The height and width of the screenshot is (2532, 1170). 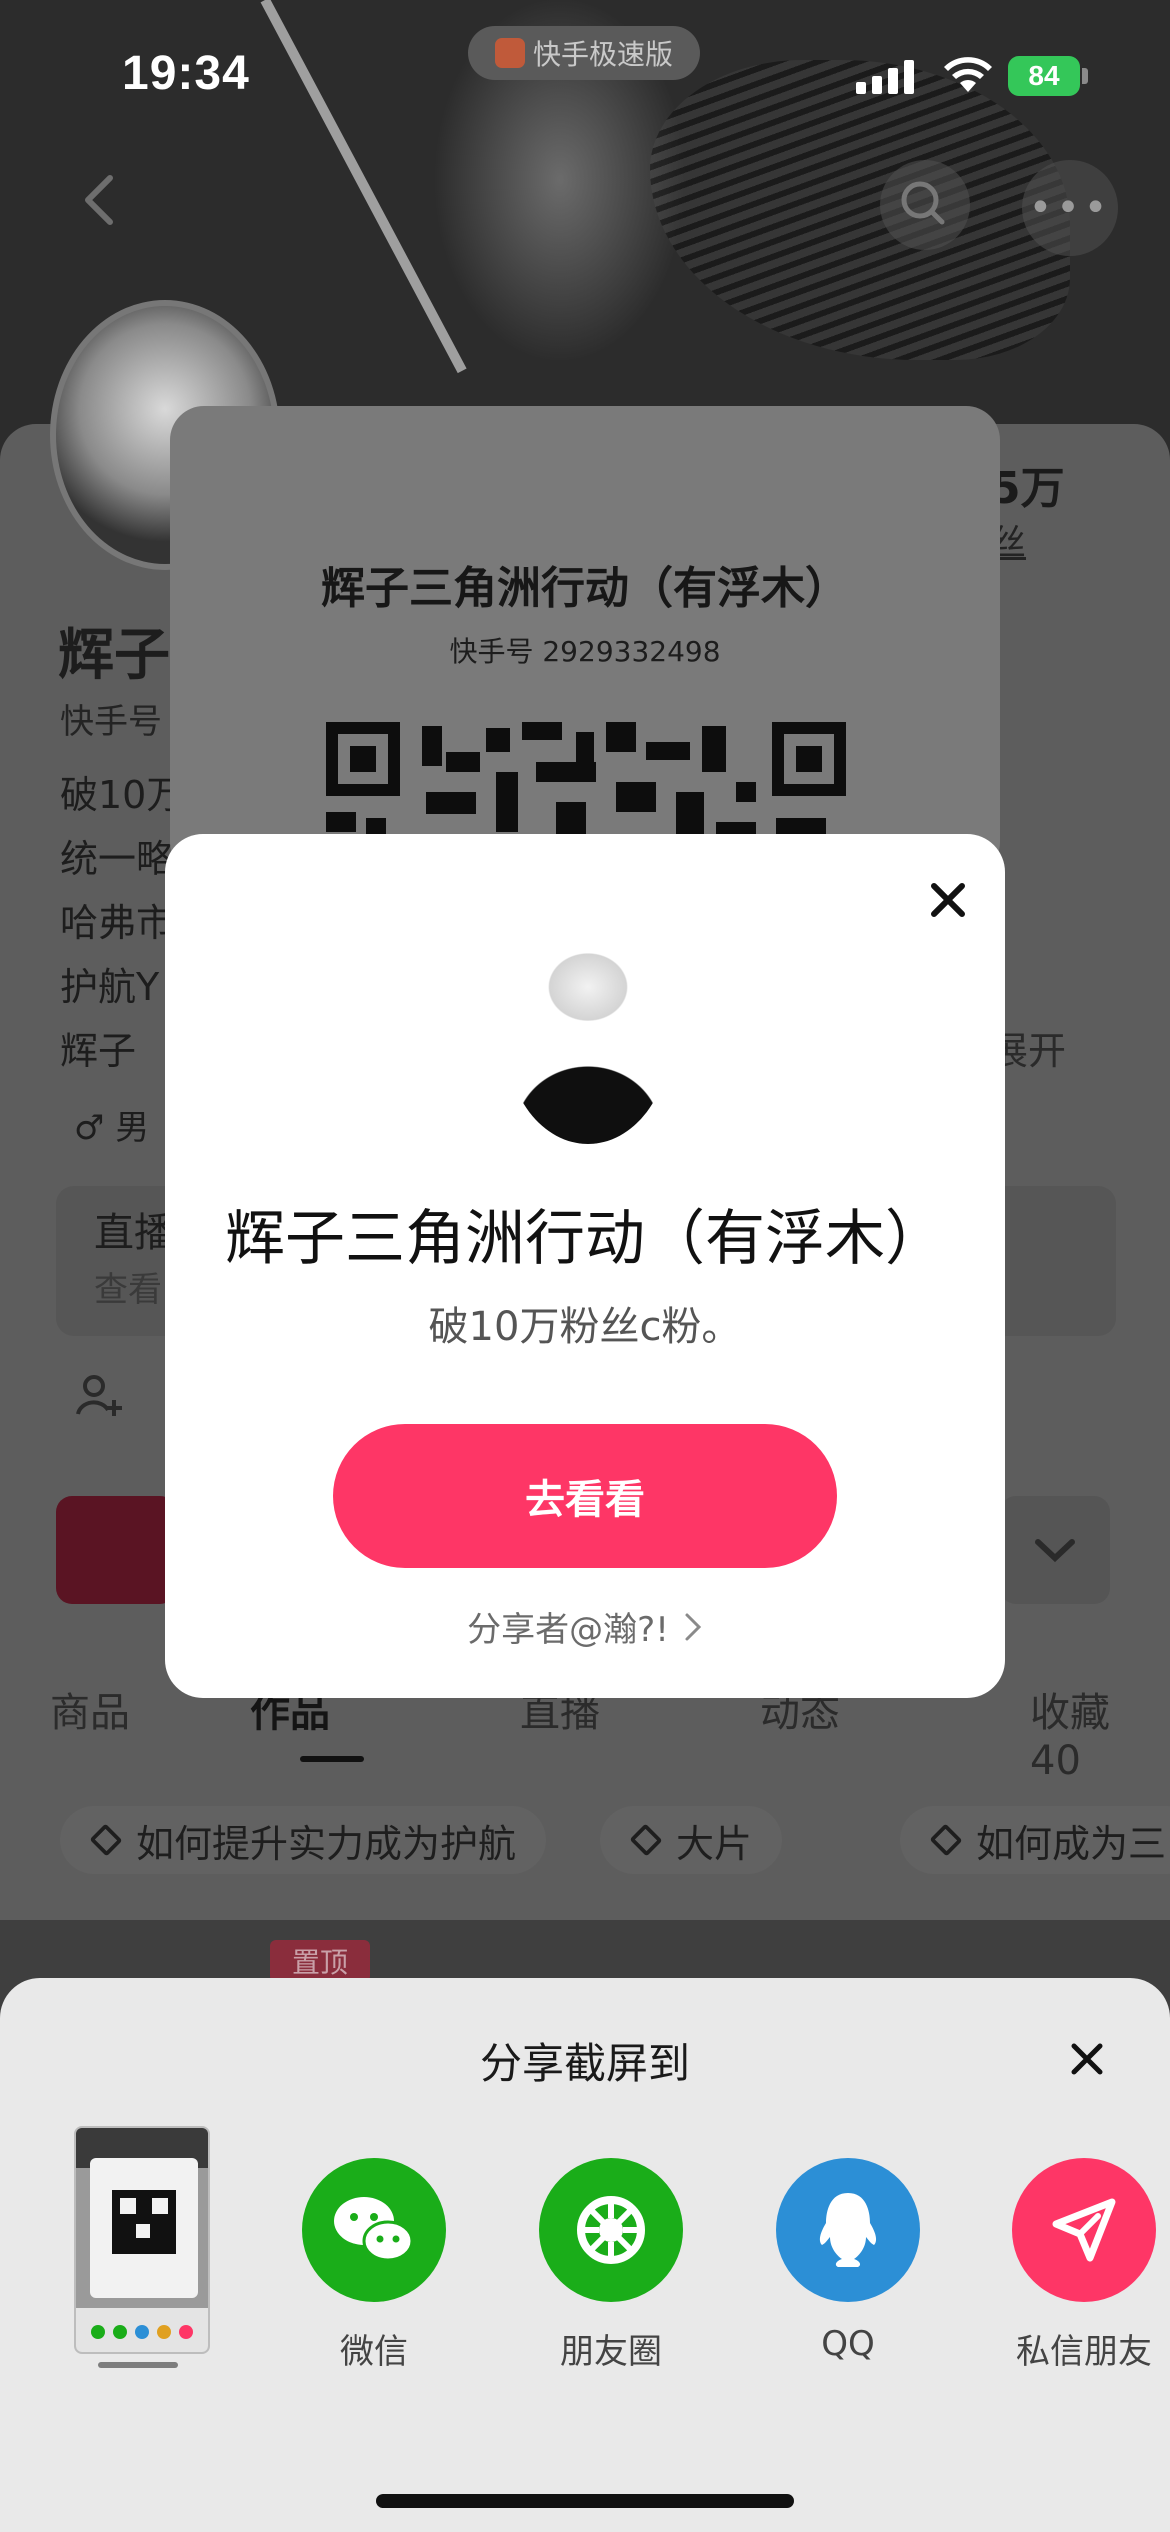 What do you see at coordinates (99, 1395) in the screenshot?
I see `add-friend-icon` at bounding box center [99, 1395].